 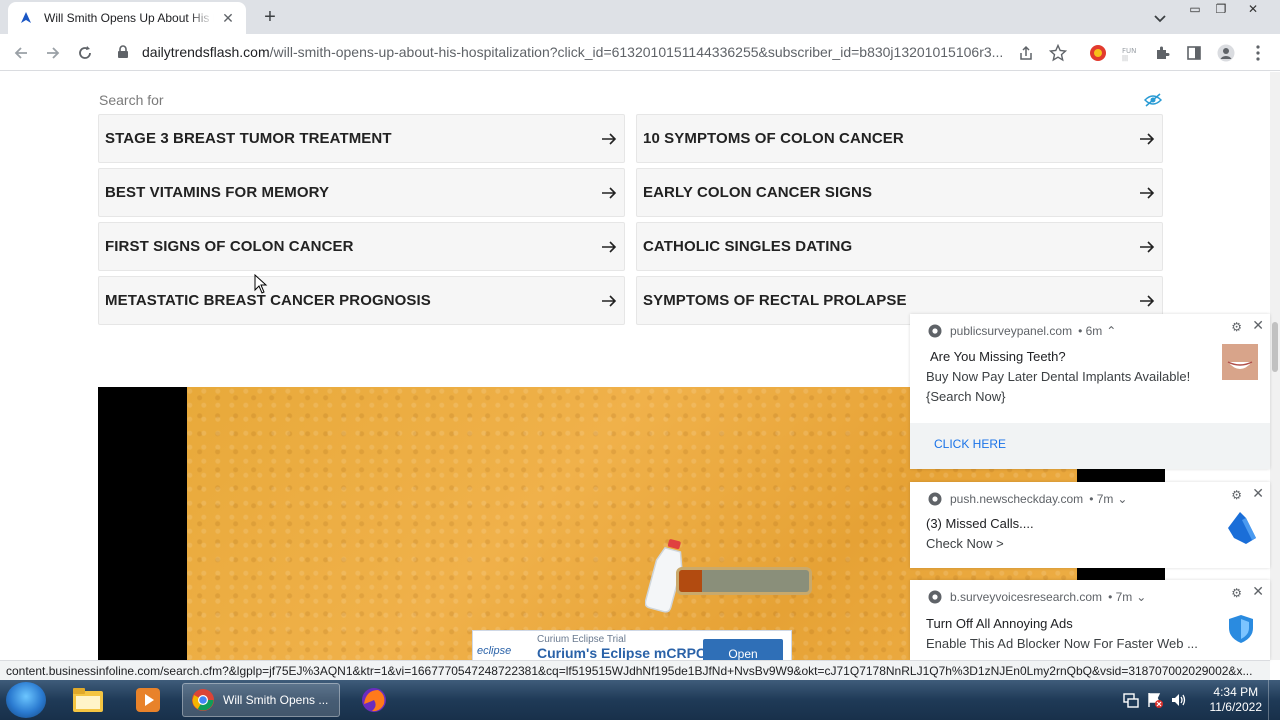 I want to click on bookmark-star-icon, so click(x=1058, y=53).